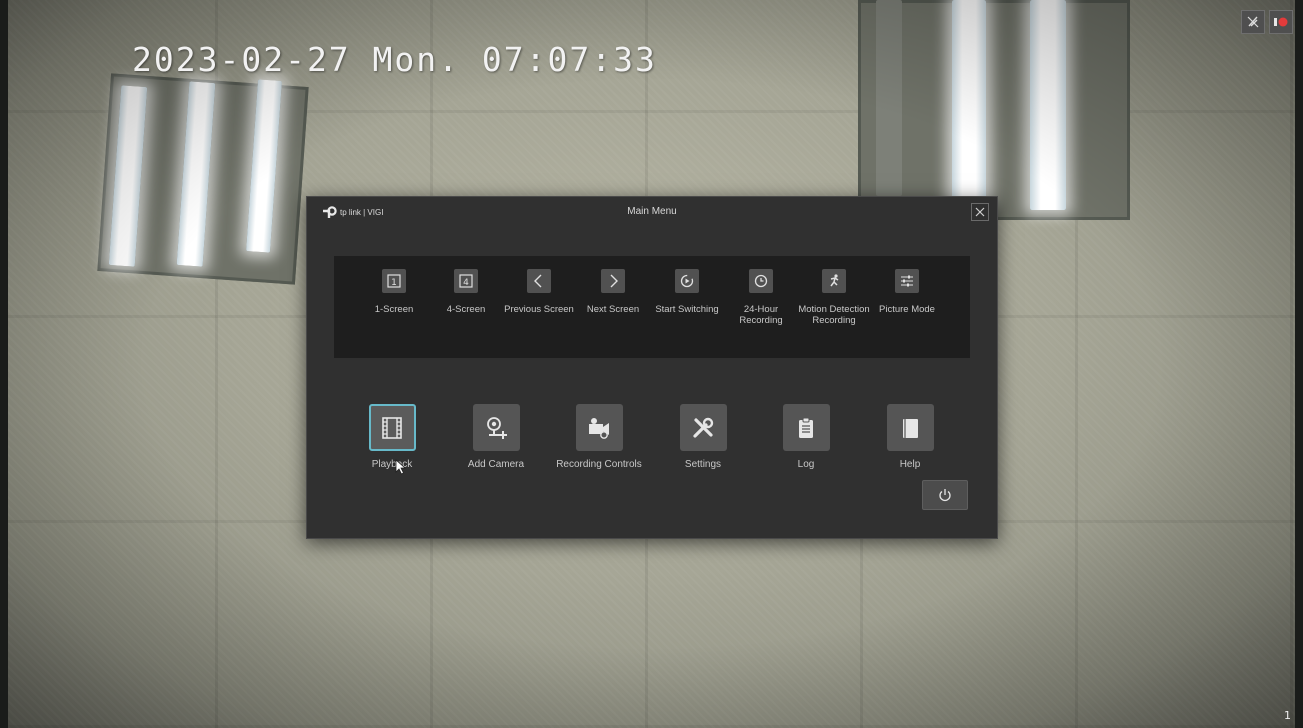 The width and height of the screenshot is (1303, 728). I want to click on quick-label: 4-Screen, so click(466, 309).